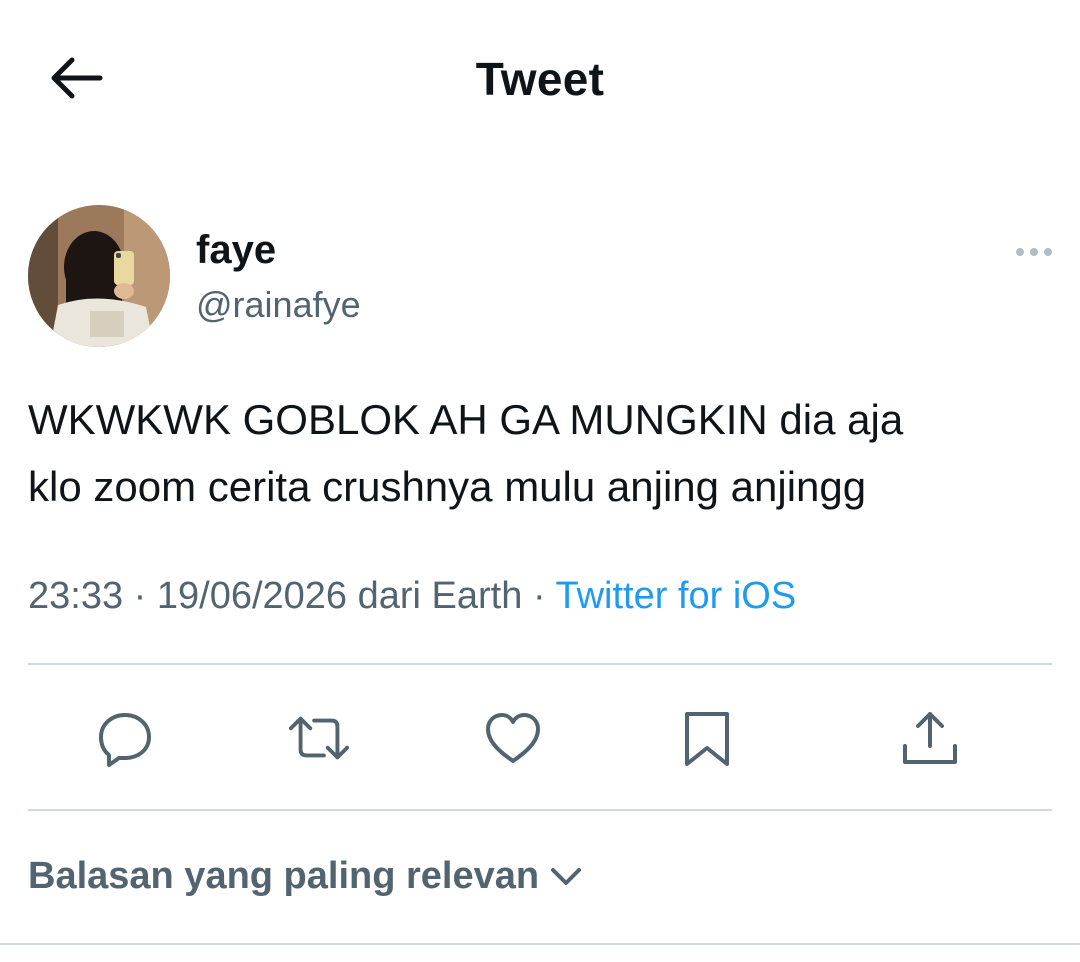 The image size is (1080, 962). What do you see at coordinates (252, 596) in the screenshot?
I see `tweet-date: 19/06/2026` at bounding box center [252, 596].